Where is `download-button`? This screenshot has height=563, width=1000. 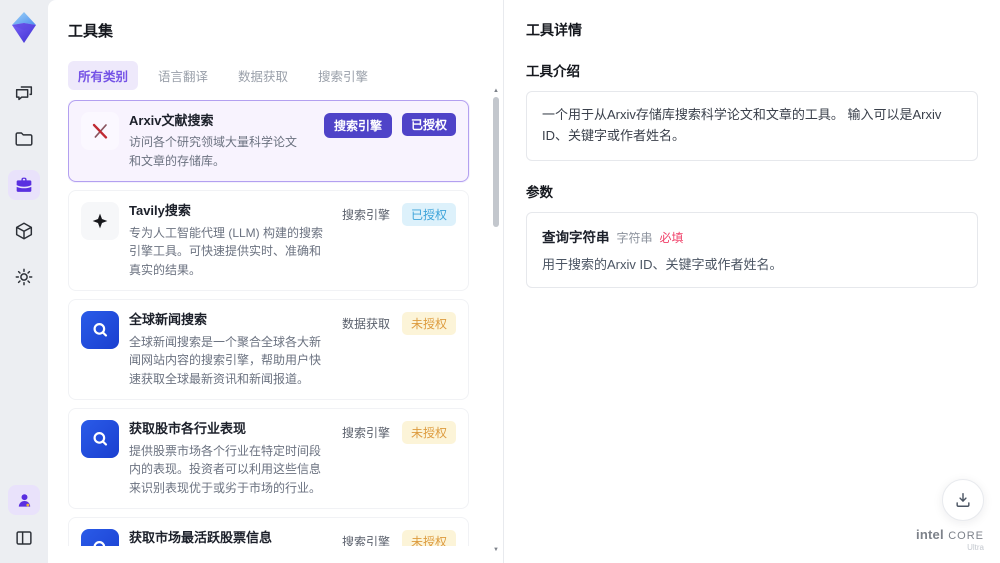
download-button is located at coordinates (963, 500).